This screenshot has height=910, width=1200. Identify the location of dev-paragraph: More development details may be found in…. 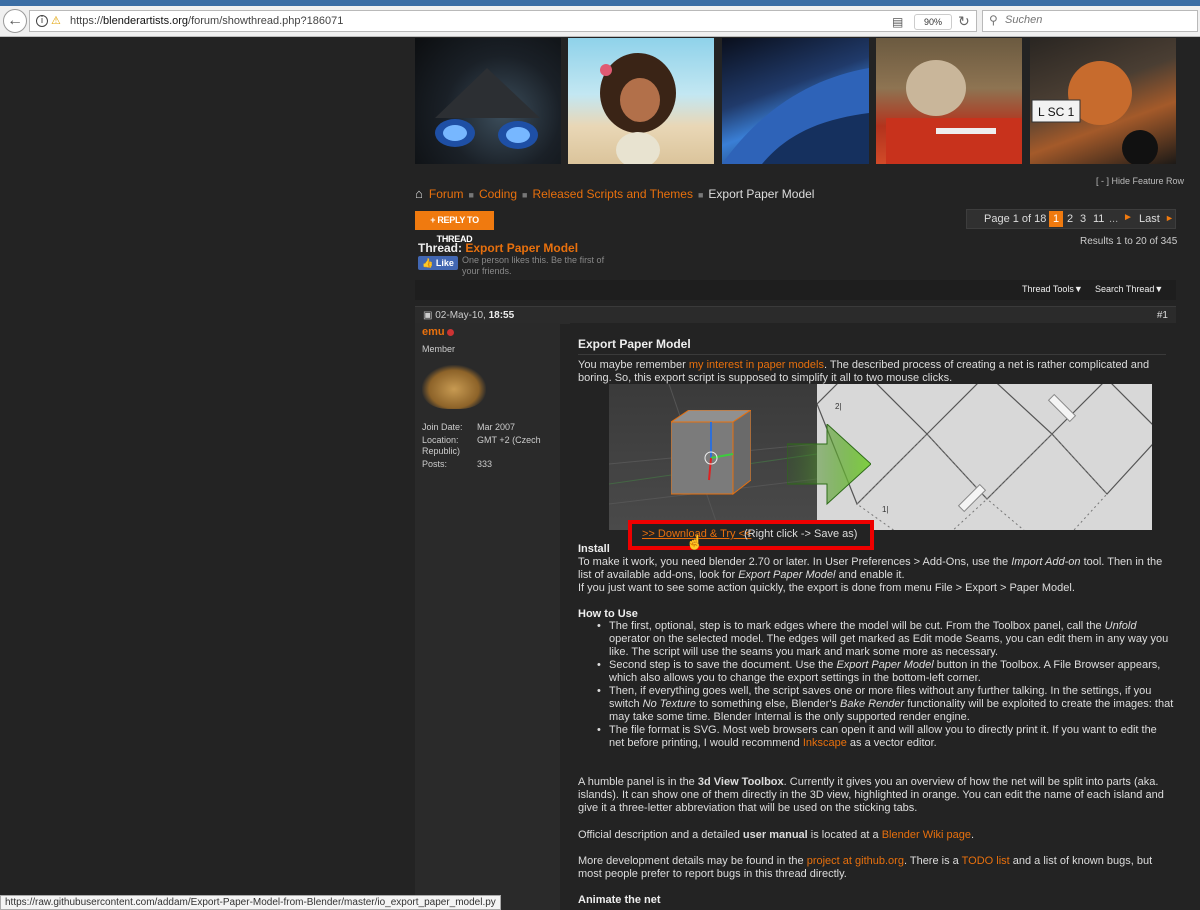
(871, 868).